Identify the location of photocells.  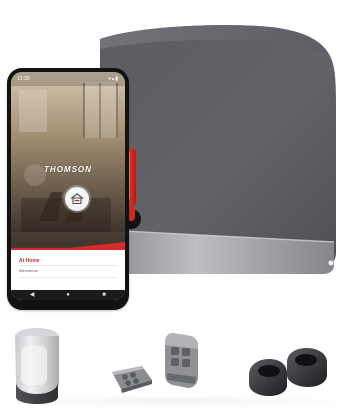
(288, 372).